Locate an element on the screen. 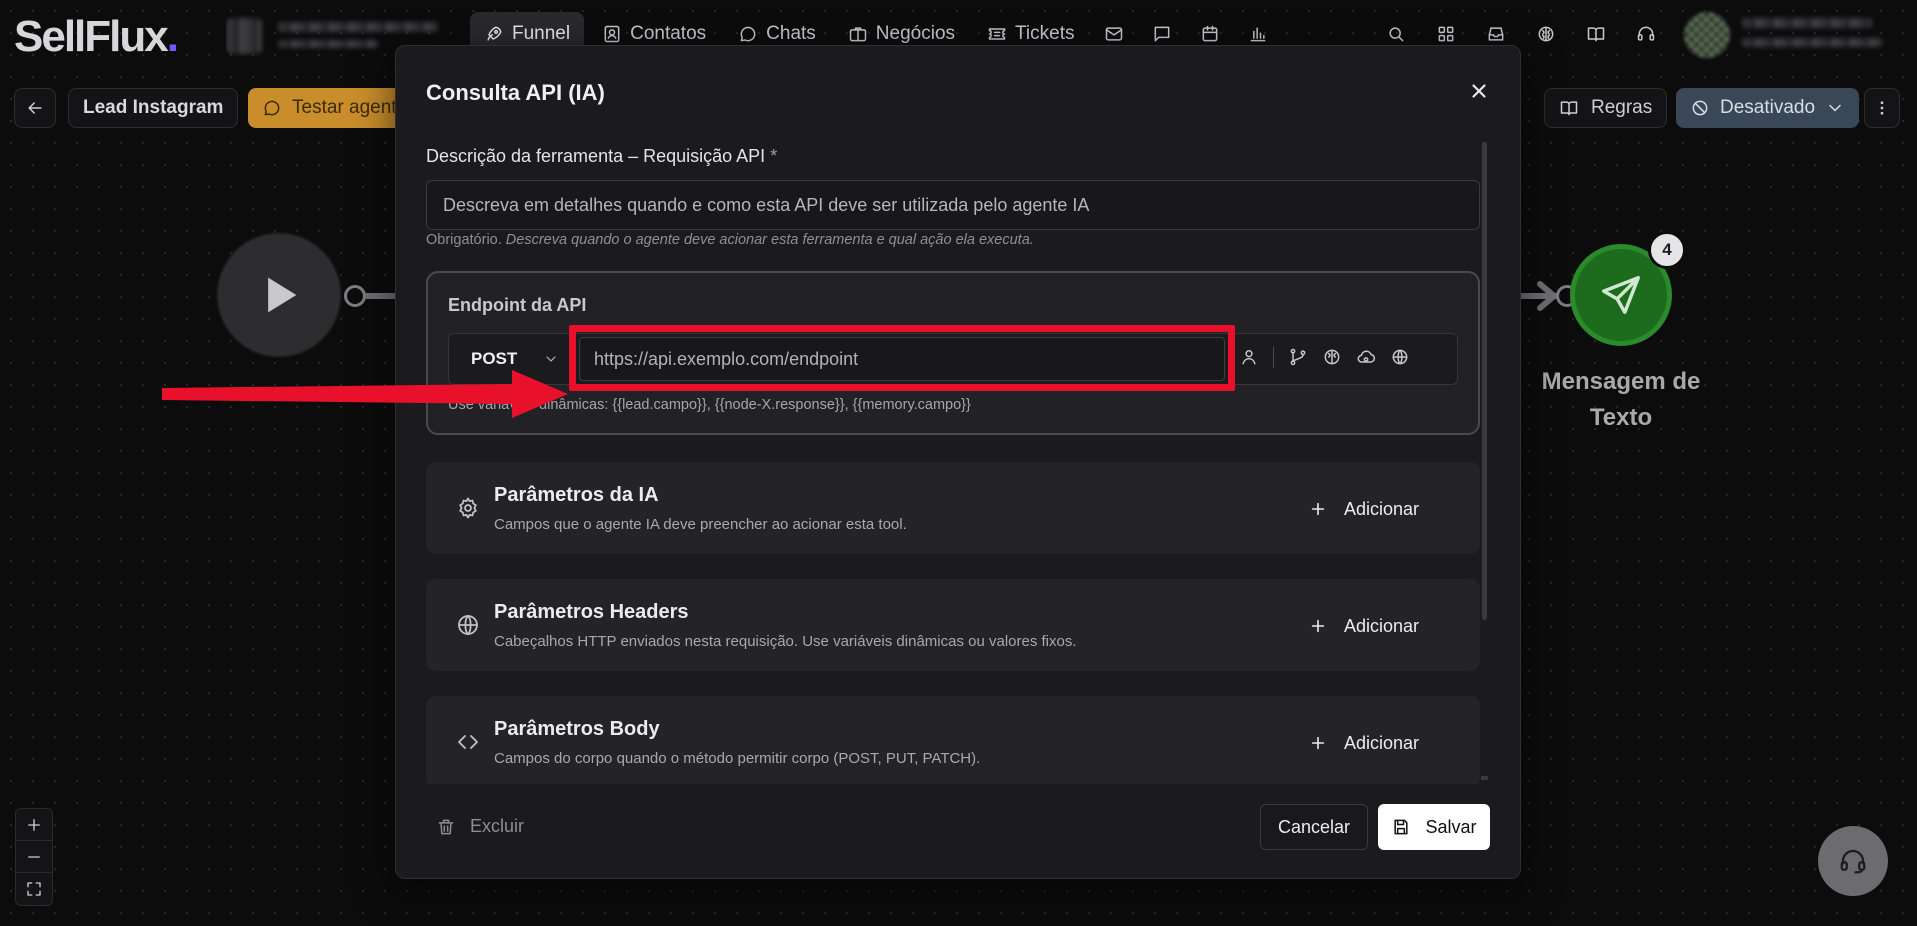 The width and height of the screenshot is (1917, 926). endpoint-url-input is located at coordinates (902, 359).